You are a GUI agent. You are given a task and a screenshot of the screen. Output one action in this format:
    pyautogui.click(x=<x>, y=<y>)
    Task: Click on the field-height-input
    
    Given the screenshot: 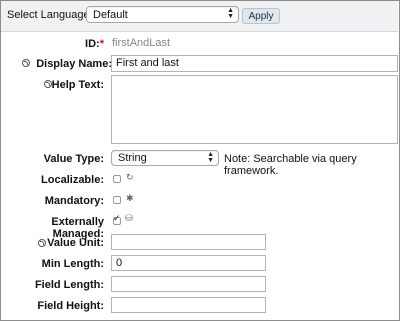 What is the action you would take?
    pyautogui.click(x=188, y=305)
    